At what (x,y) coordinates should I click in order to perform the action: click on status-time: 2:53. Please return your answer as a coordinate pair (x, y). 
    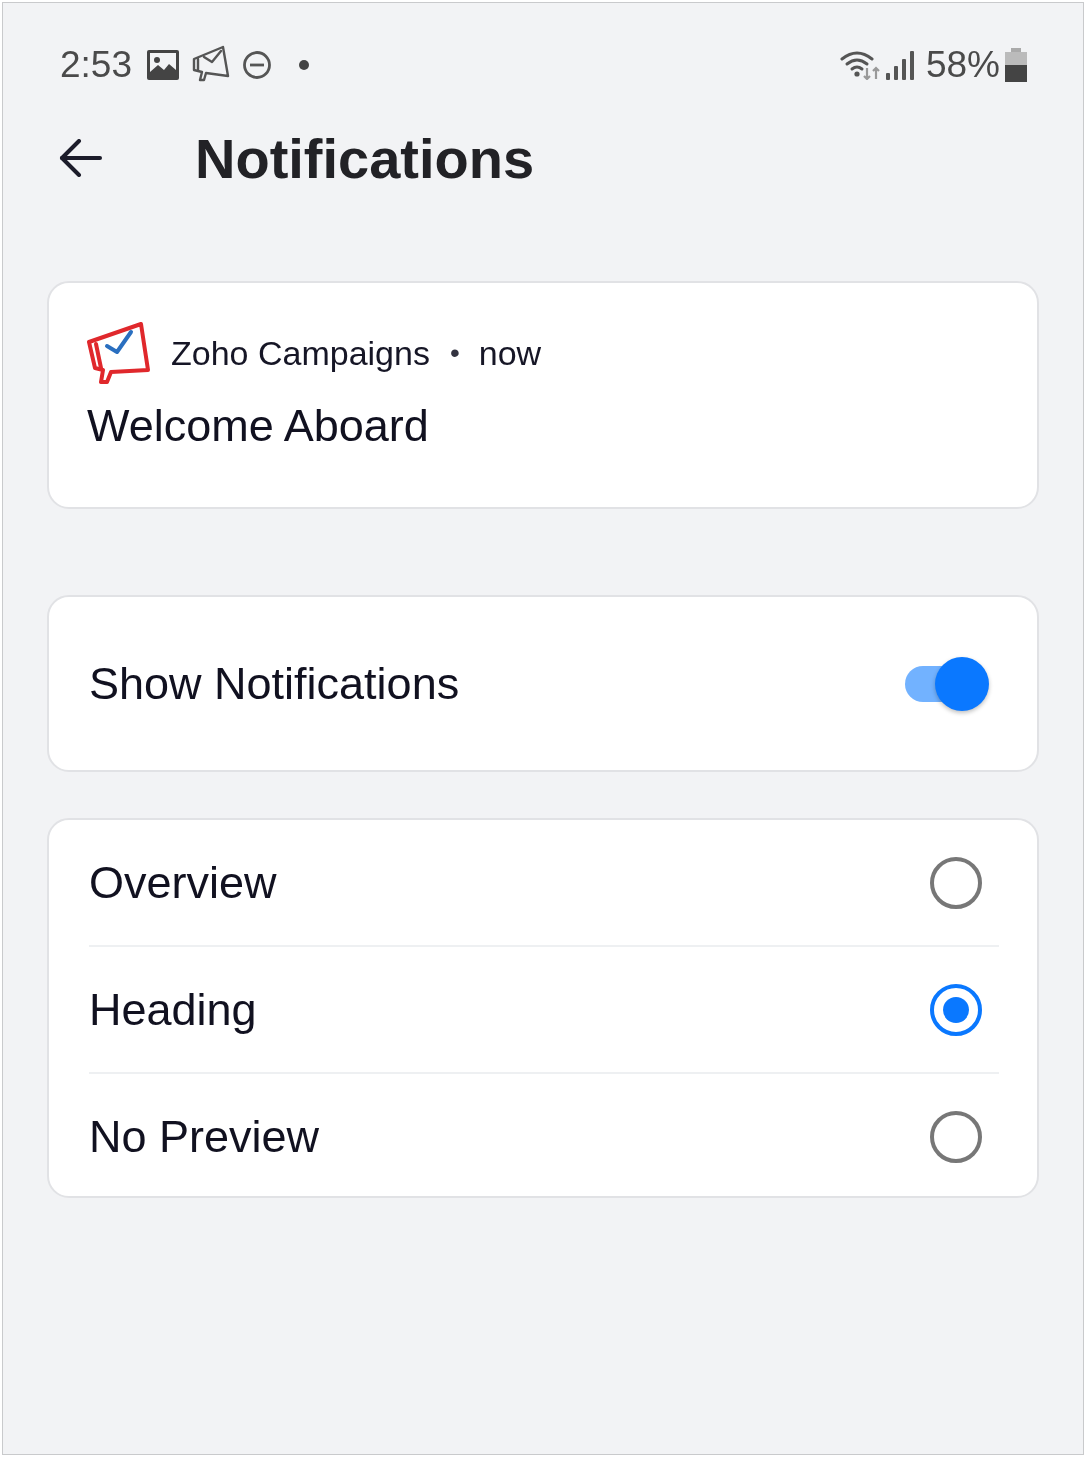
    Looking at the image, I should click on (96, 65).